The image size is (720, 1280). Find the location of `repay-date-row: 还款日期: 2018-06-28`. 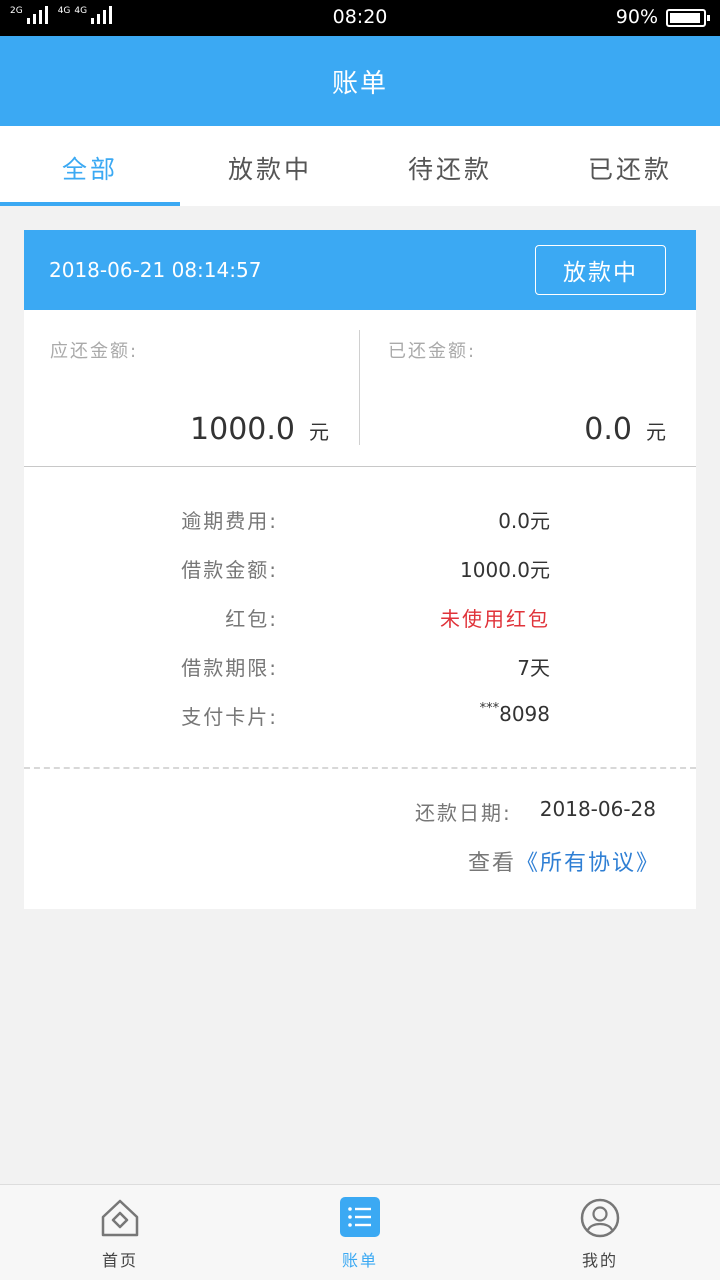

repay-date-row: 还款日期: 2018-06-28 is located at coordinates (535, 811).